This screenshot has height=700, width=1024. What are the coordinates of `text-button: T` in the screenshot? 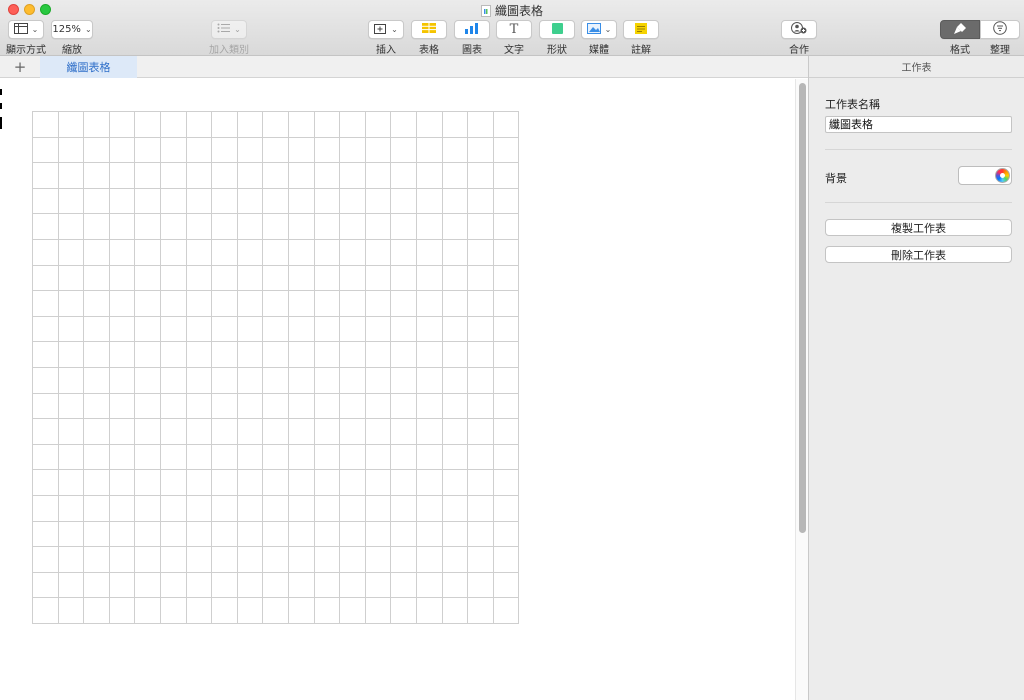 It's located at (514, 29).